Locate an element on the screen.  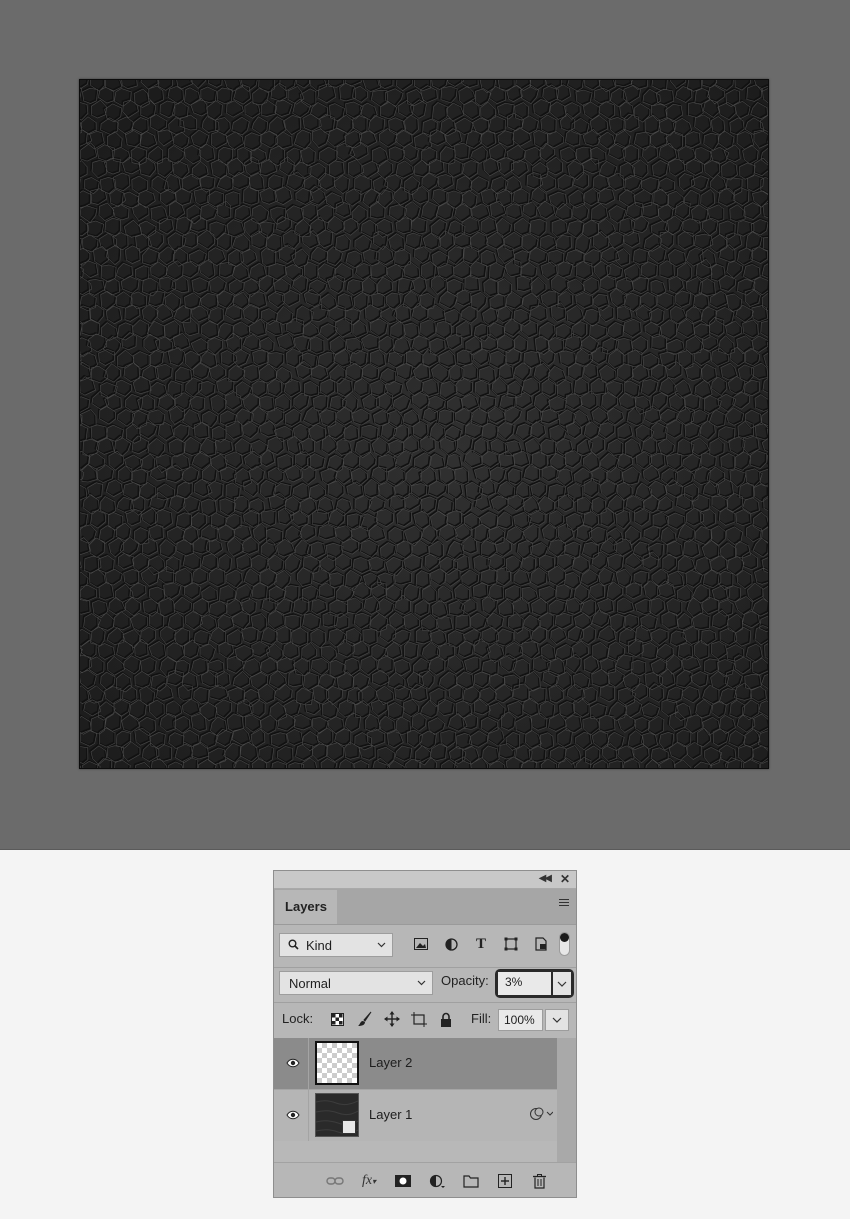
layers-scrollbar is located at coordinates (566, 1102).